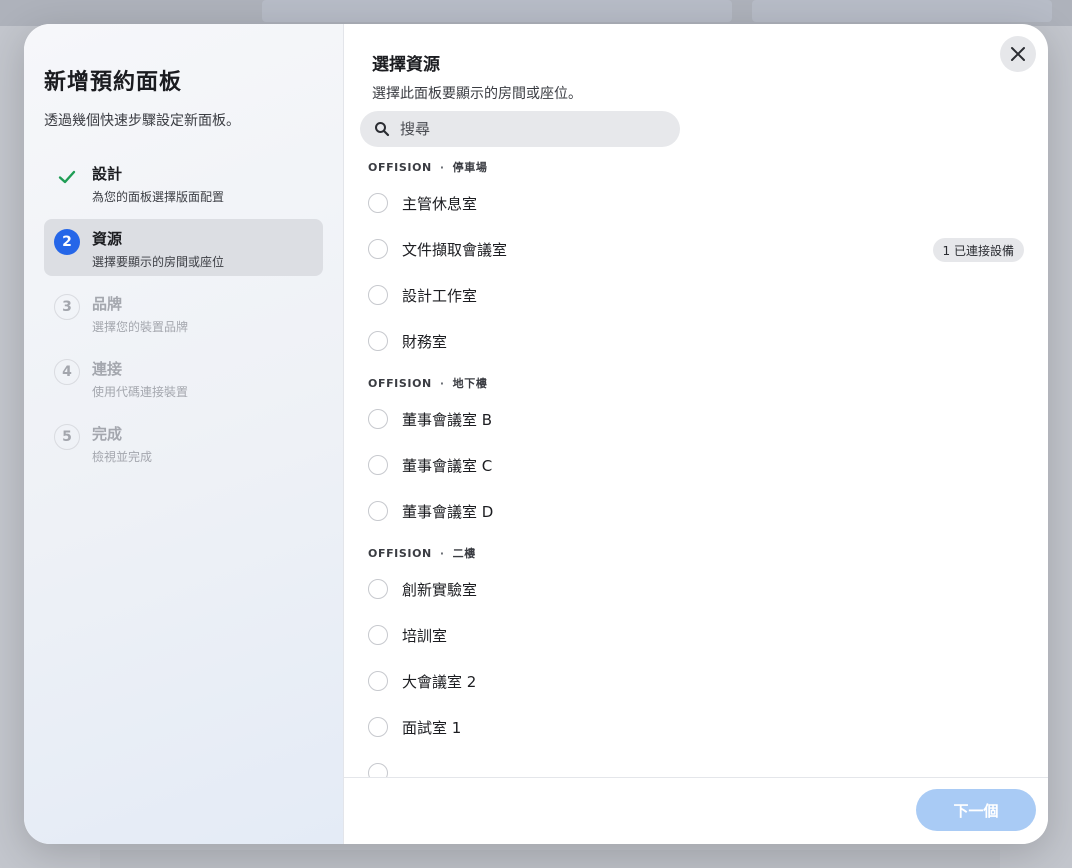 Image resolution: width=1072 pixels, height=868 pixels. I want to click on group-header: OFFISION · 二樓, so click(696, 553).